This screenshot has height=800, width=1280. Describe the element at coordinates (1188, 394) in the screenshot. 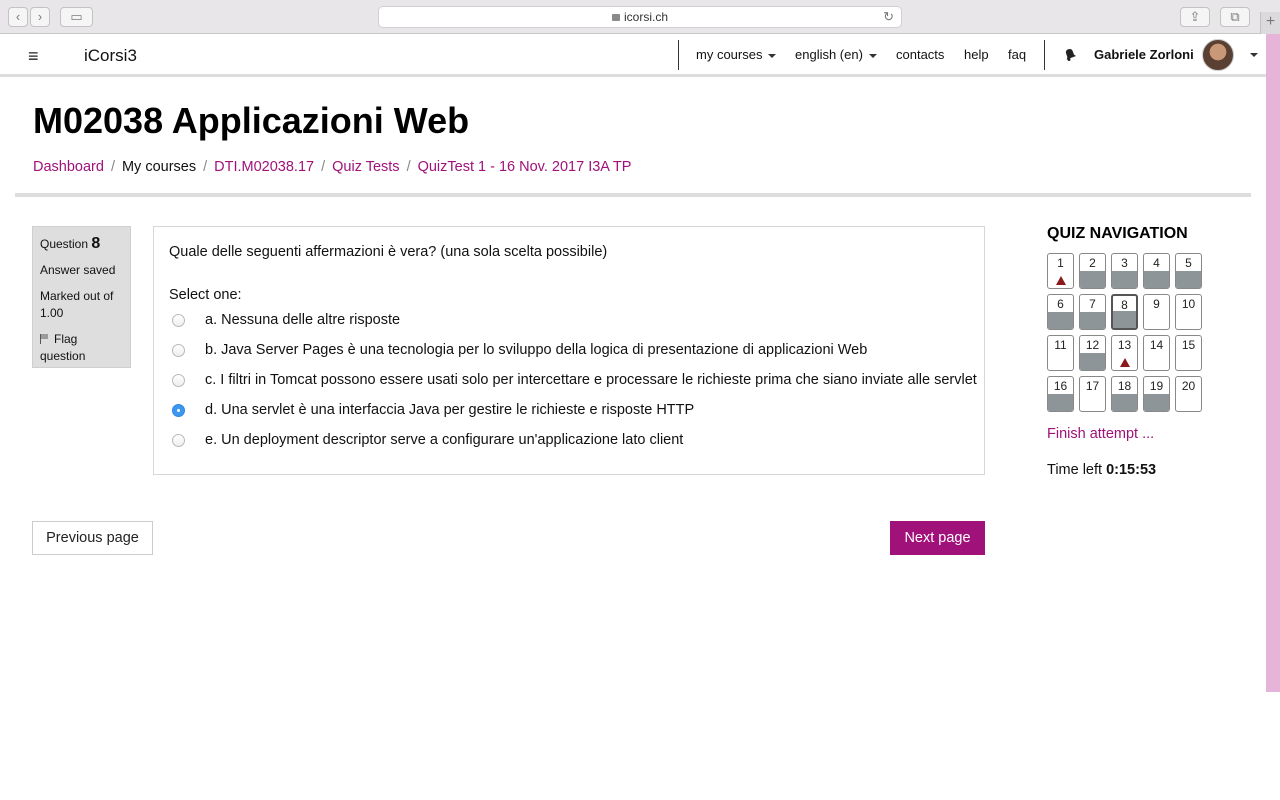

I see `quiz-nav-question: 20` at that location.